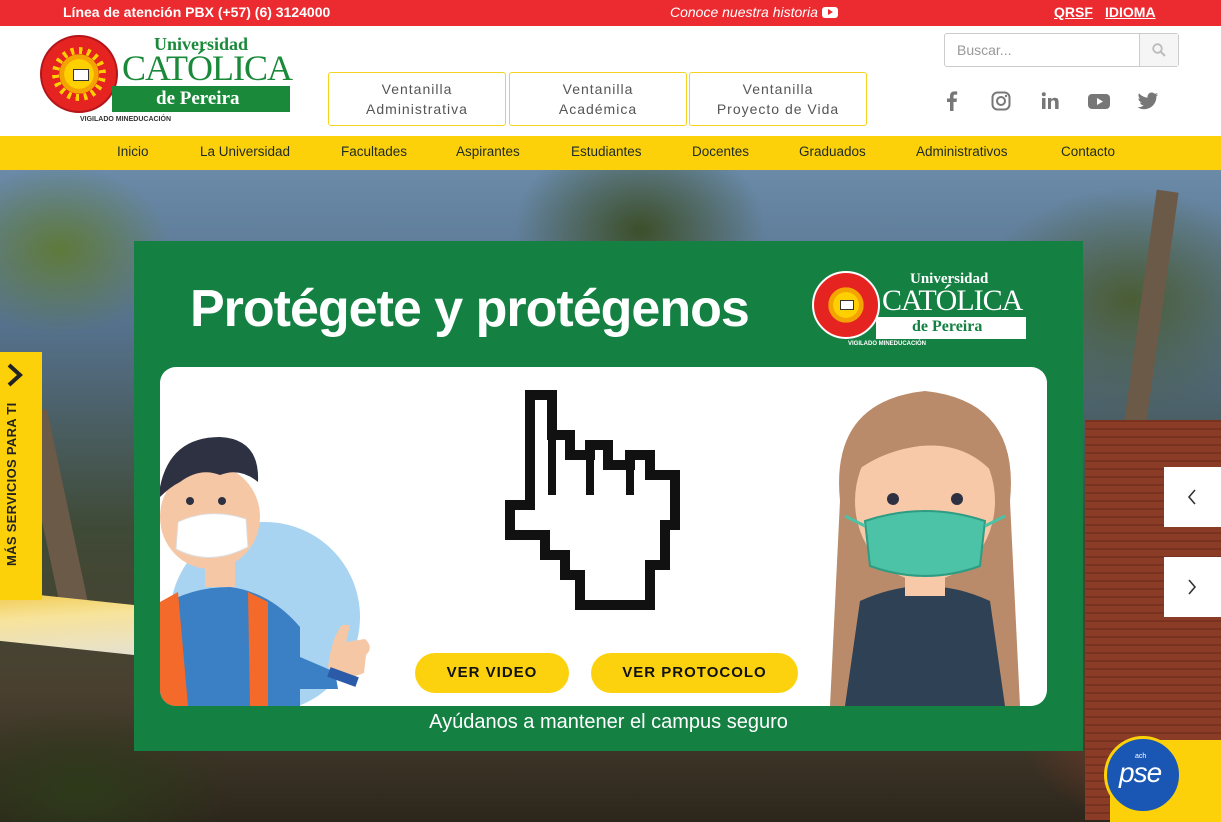  I want to click on ventanilla-proyecto-vida-button: Ventanilla Proyecto de Vida, so click(778, 99).